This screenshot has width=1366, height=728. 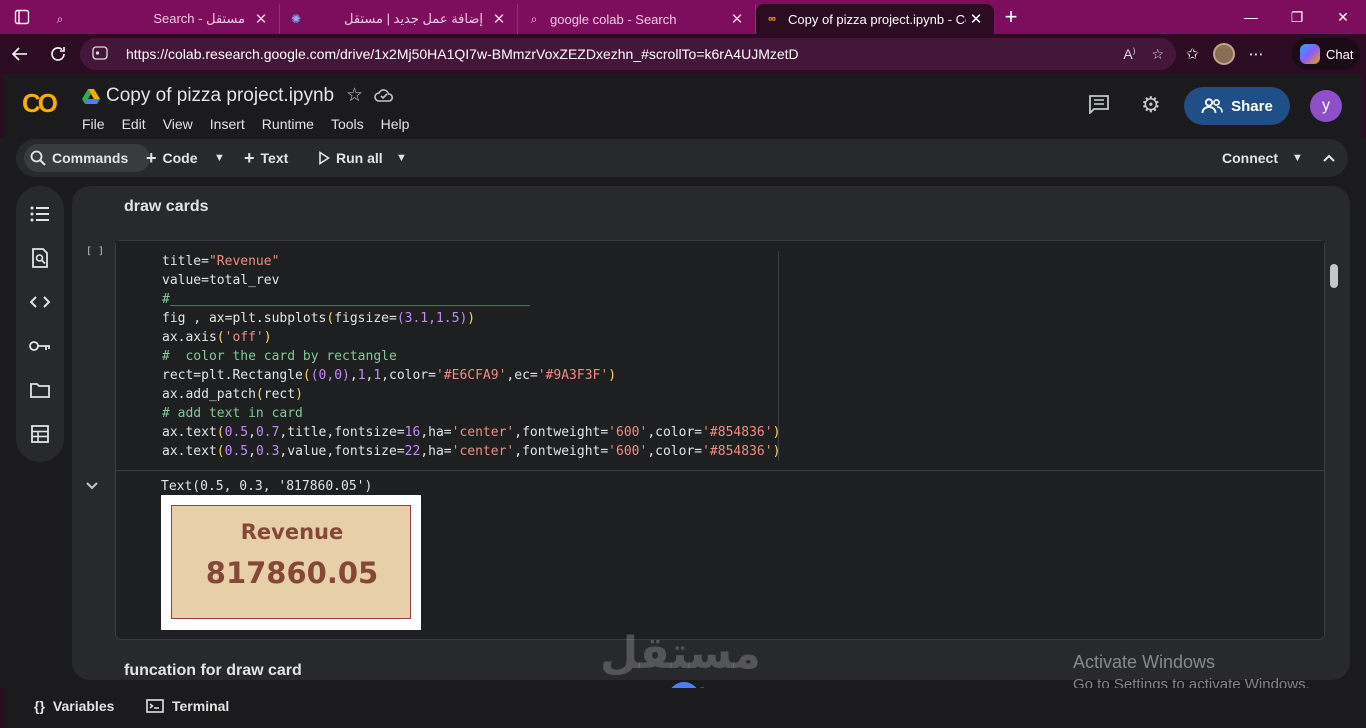 What do you see at coordinates (1340, 54) in the screenshot?
I see `chat-label: Chat` at bounding box center [1340, 54].